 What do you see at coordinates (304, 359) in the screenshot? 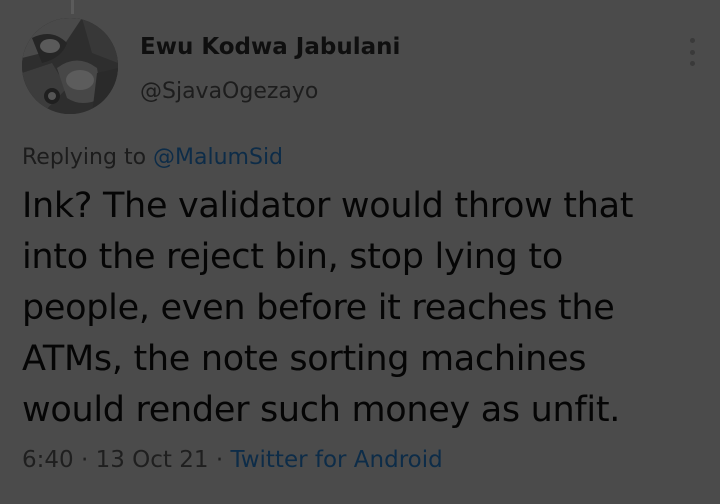
I see `tweet-text-line: ATMs, the note sorting machines` at bounding box center [304, 359].